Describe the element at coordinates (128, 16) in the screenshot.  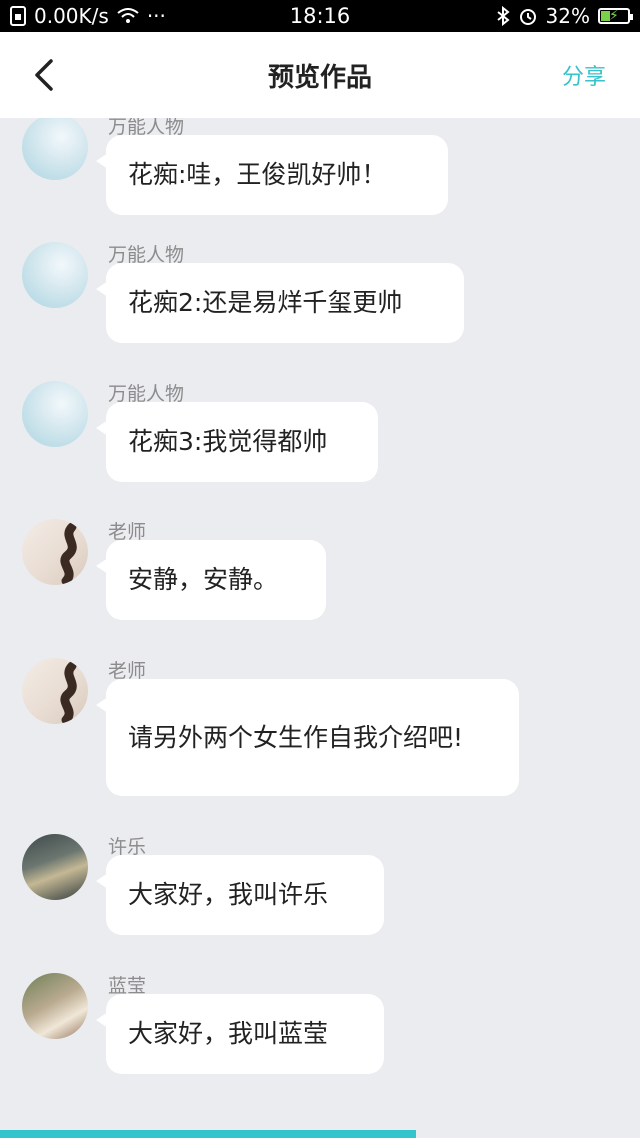
I see `wifi-icon` at that location.